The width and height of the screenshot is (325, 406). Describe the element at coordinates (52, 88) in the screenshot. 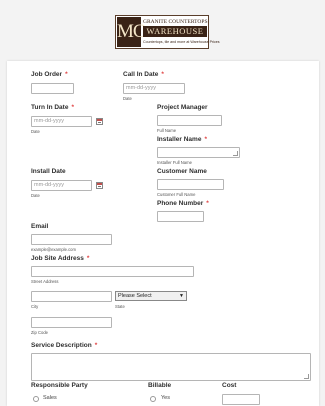

I see `job-order-input` at that location.